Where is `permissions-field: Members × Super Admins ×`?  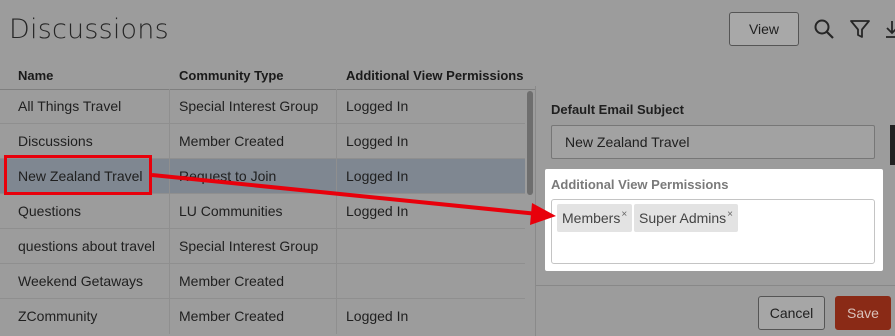
permissions-field: Members × Super Admins × is located at coordinates (713, 231).